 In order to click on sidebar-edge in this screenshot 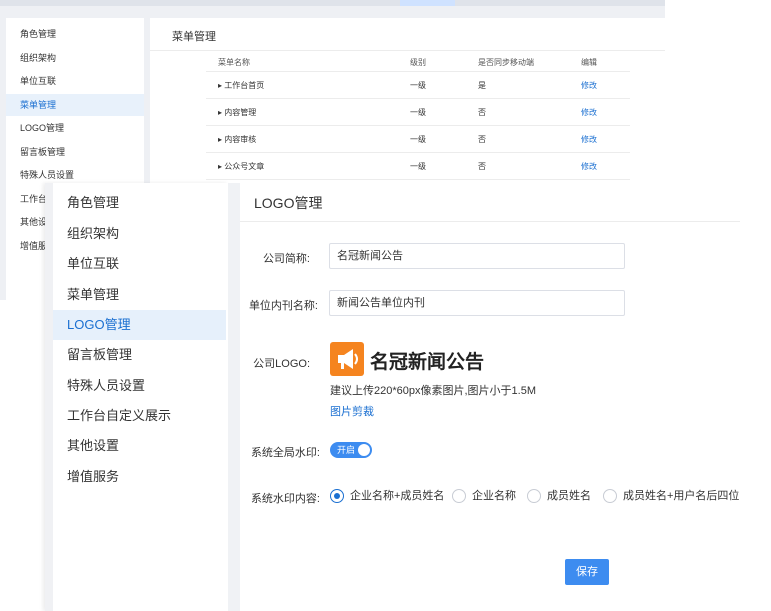, I will do `click(49, 397)`.